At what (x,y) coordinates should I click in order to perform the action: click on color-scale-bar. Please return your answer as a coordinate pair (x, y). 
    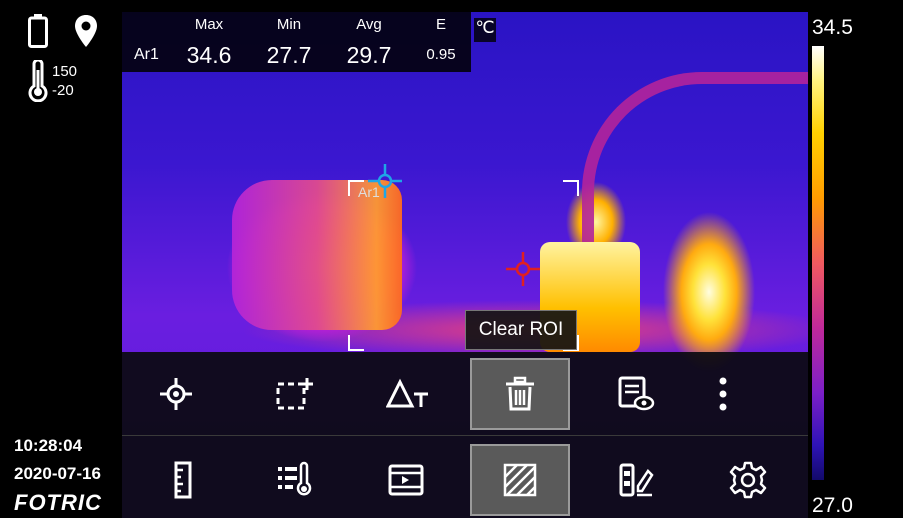
    Looking at the image, I should click on (818, 263).